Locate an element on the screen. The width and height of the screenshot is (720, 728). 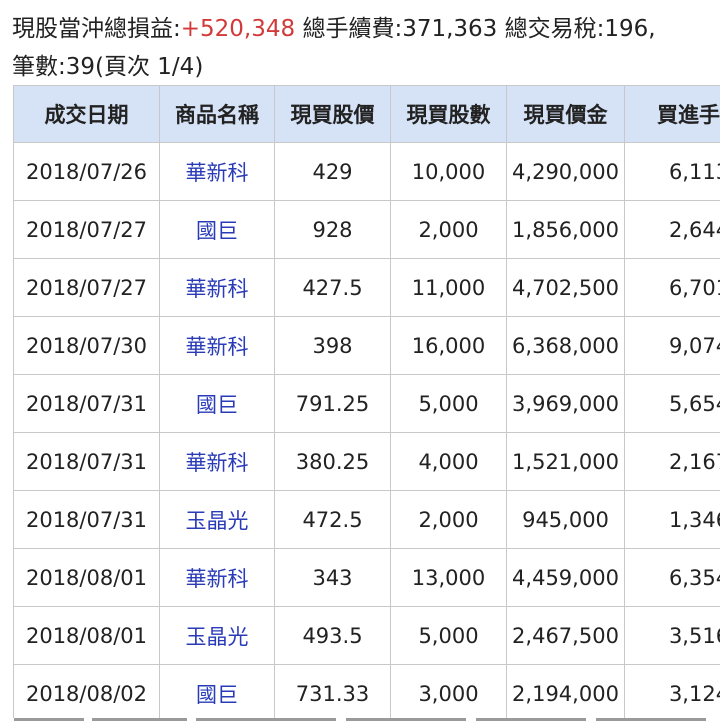
cell-fee: 2,167 is located at coordinates (672, 461).